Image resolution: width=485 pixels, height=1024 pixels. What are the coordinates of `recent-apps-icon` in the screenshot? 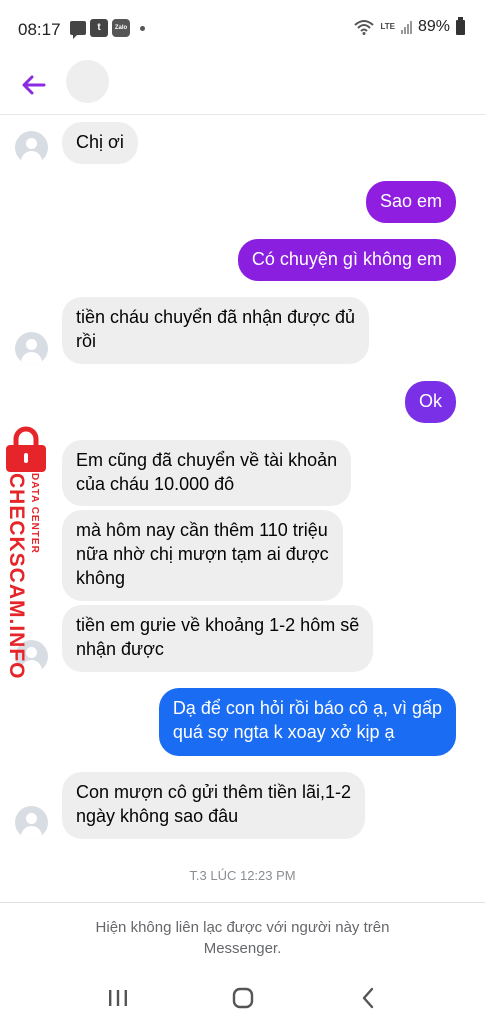 It's located at (118, 998).